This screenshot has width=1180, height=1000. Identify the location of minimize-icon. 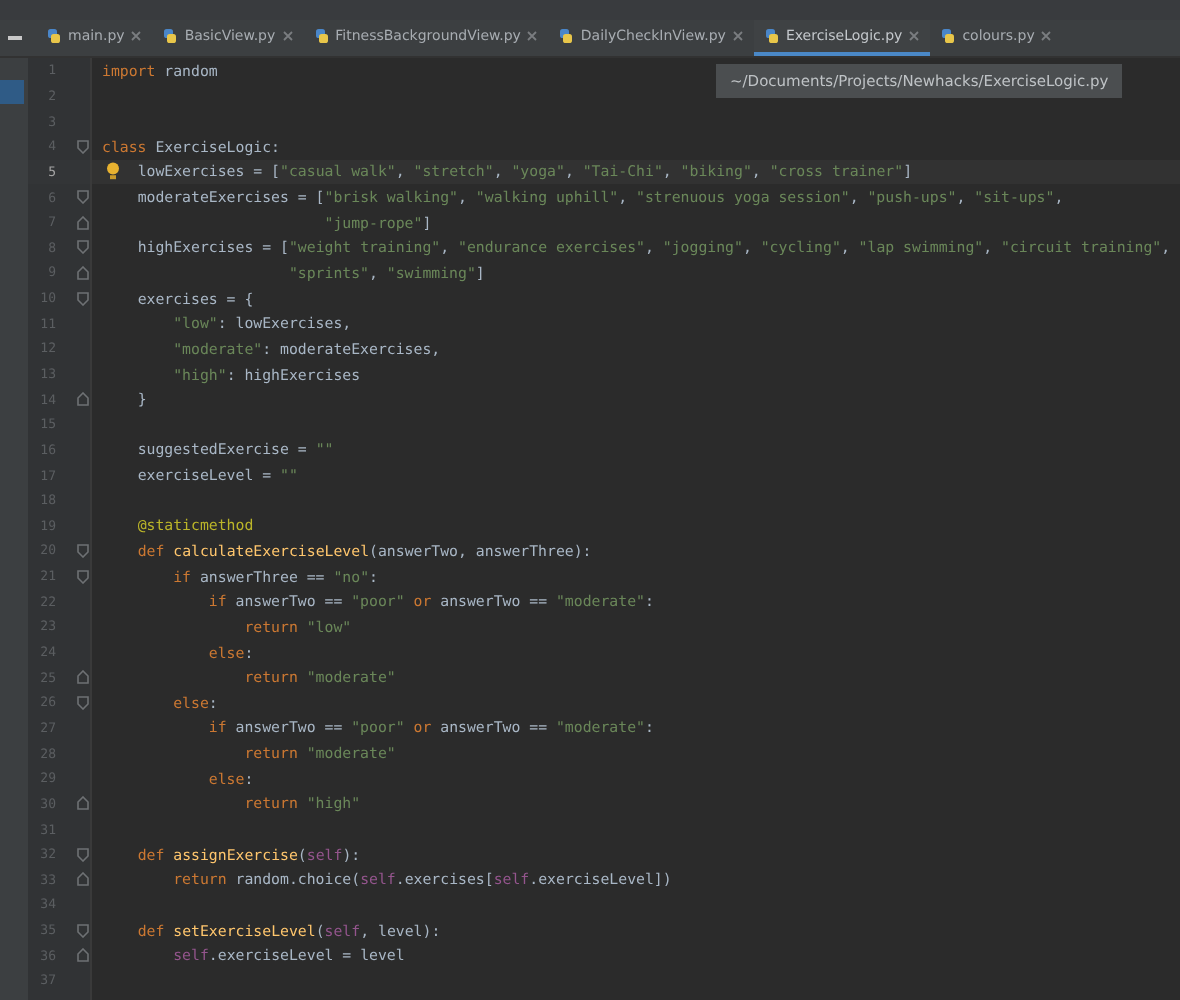
(14, 38).